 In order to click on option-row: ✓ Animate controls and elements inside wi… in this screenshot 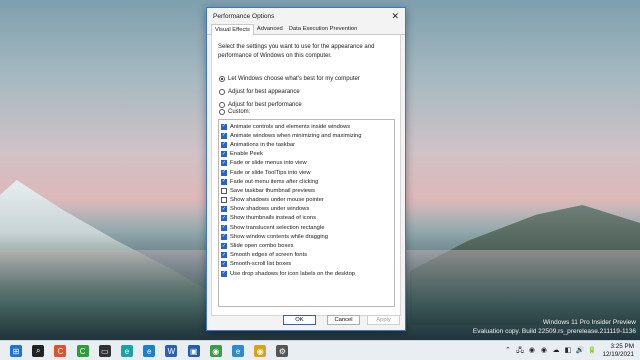, I will do `click(306, 126)`.